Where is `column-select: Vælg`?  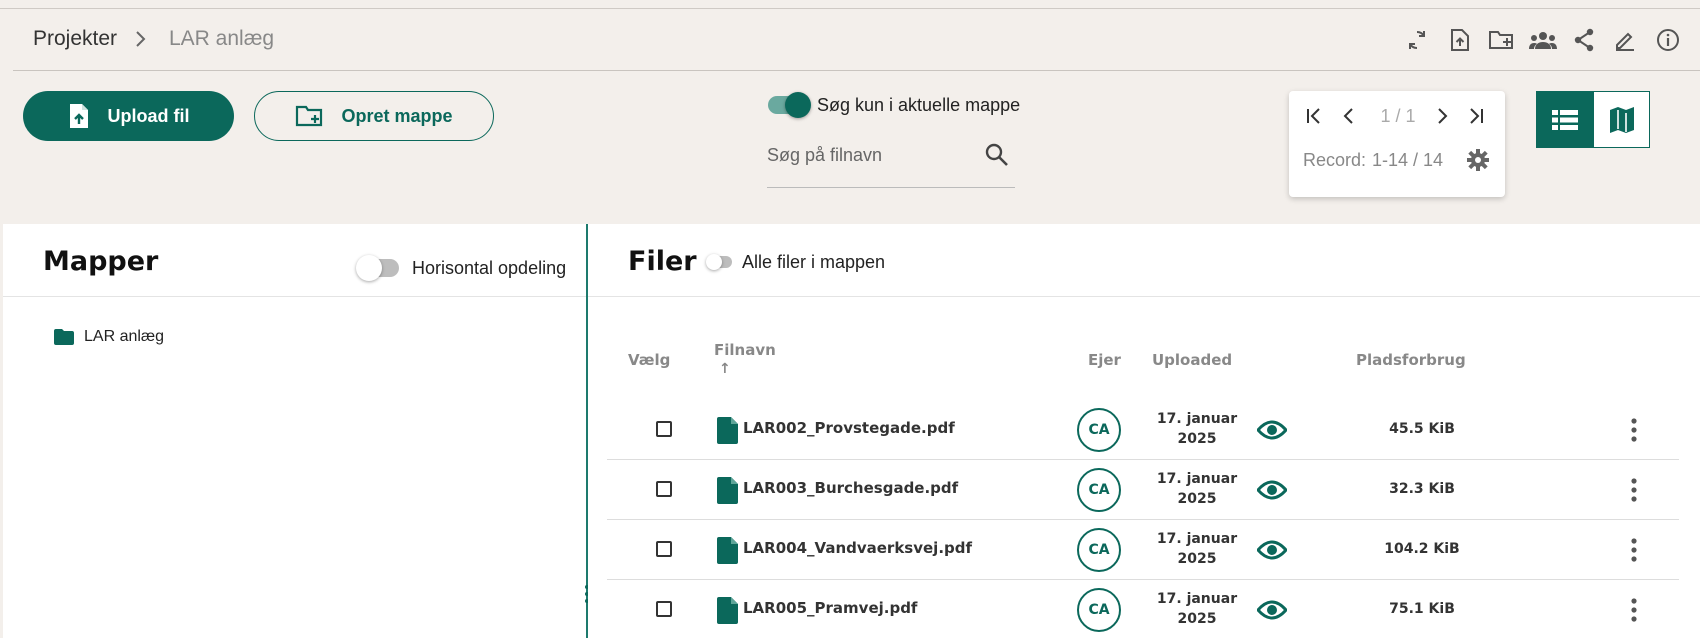 column-select: Vælg is located at coordinates (649, 360).